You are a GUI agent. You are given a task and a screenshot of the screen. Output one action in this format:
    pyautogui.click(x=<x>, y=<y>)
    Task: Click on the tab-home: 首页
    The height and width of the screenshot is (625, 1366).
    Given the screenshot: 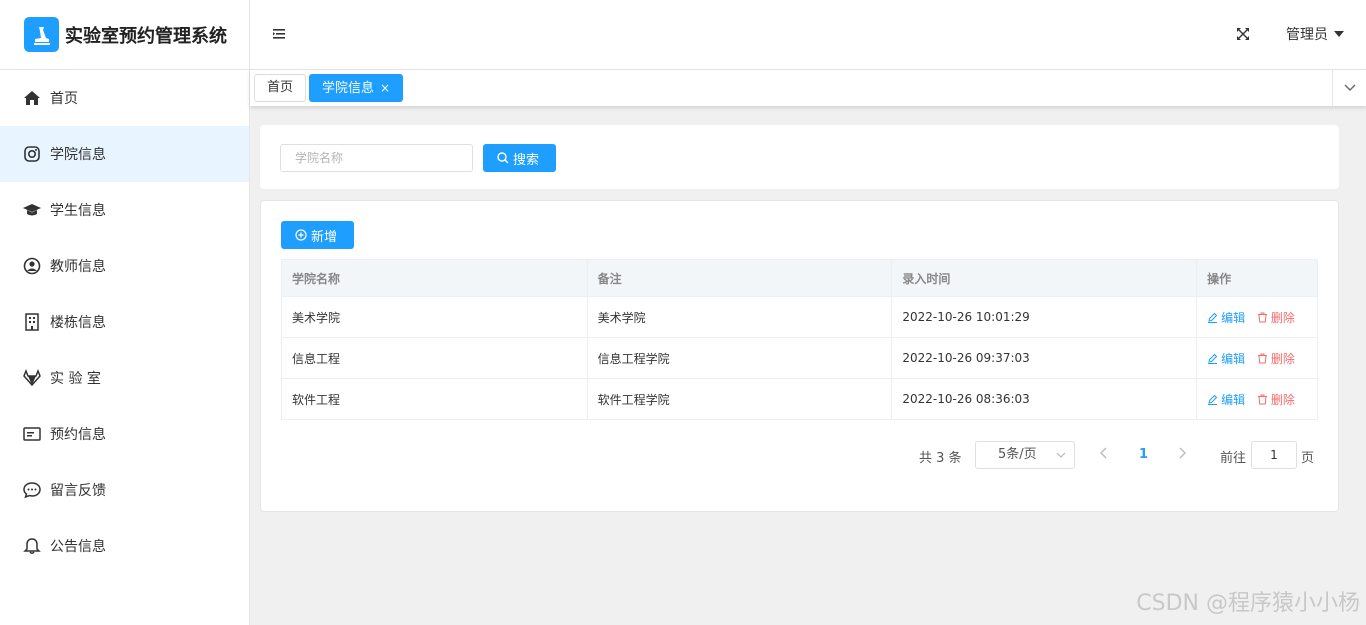 What is the action you would take?
    pyautogui.click(x=280, y=88)
    